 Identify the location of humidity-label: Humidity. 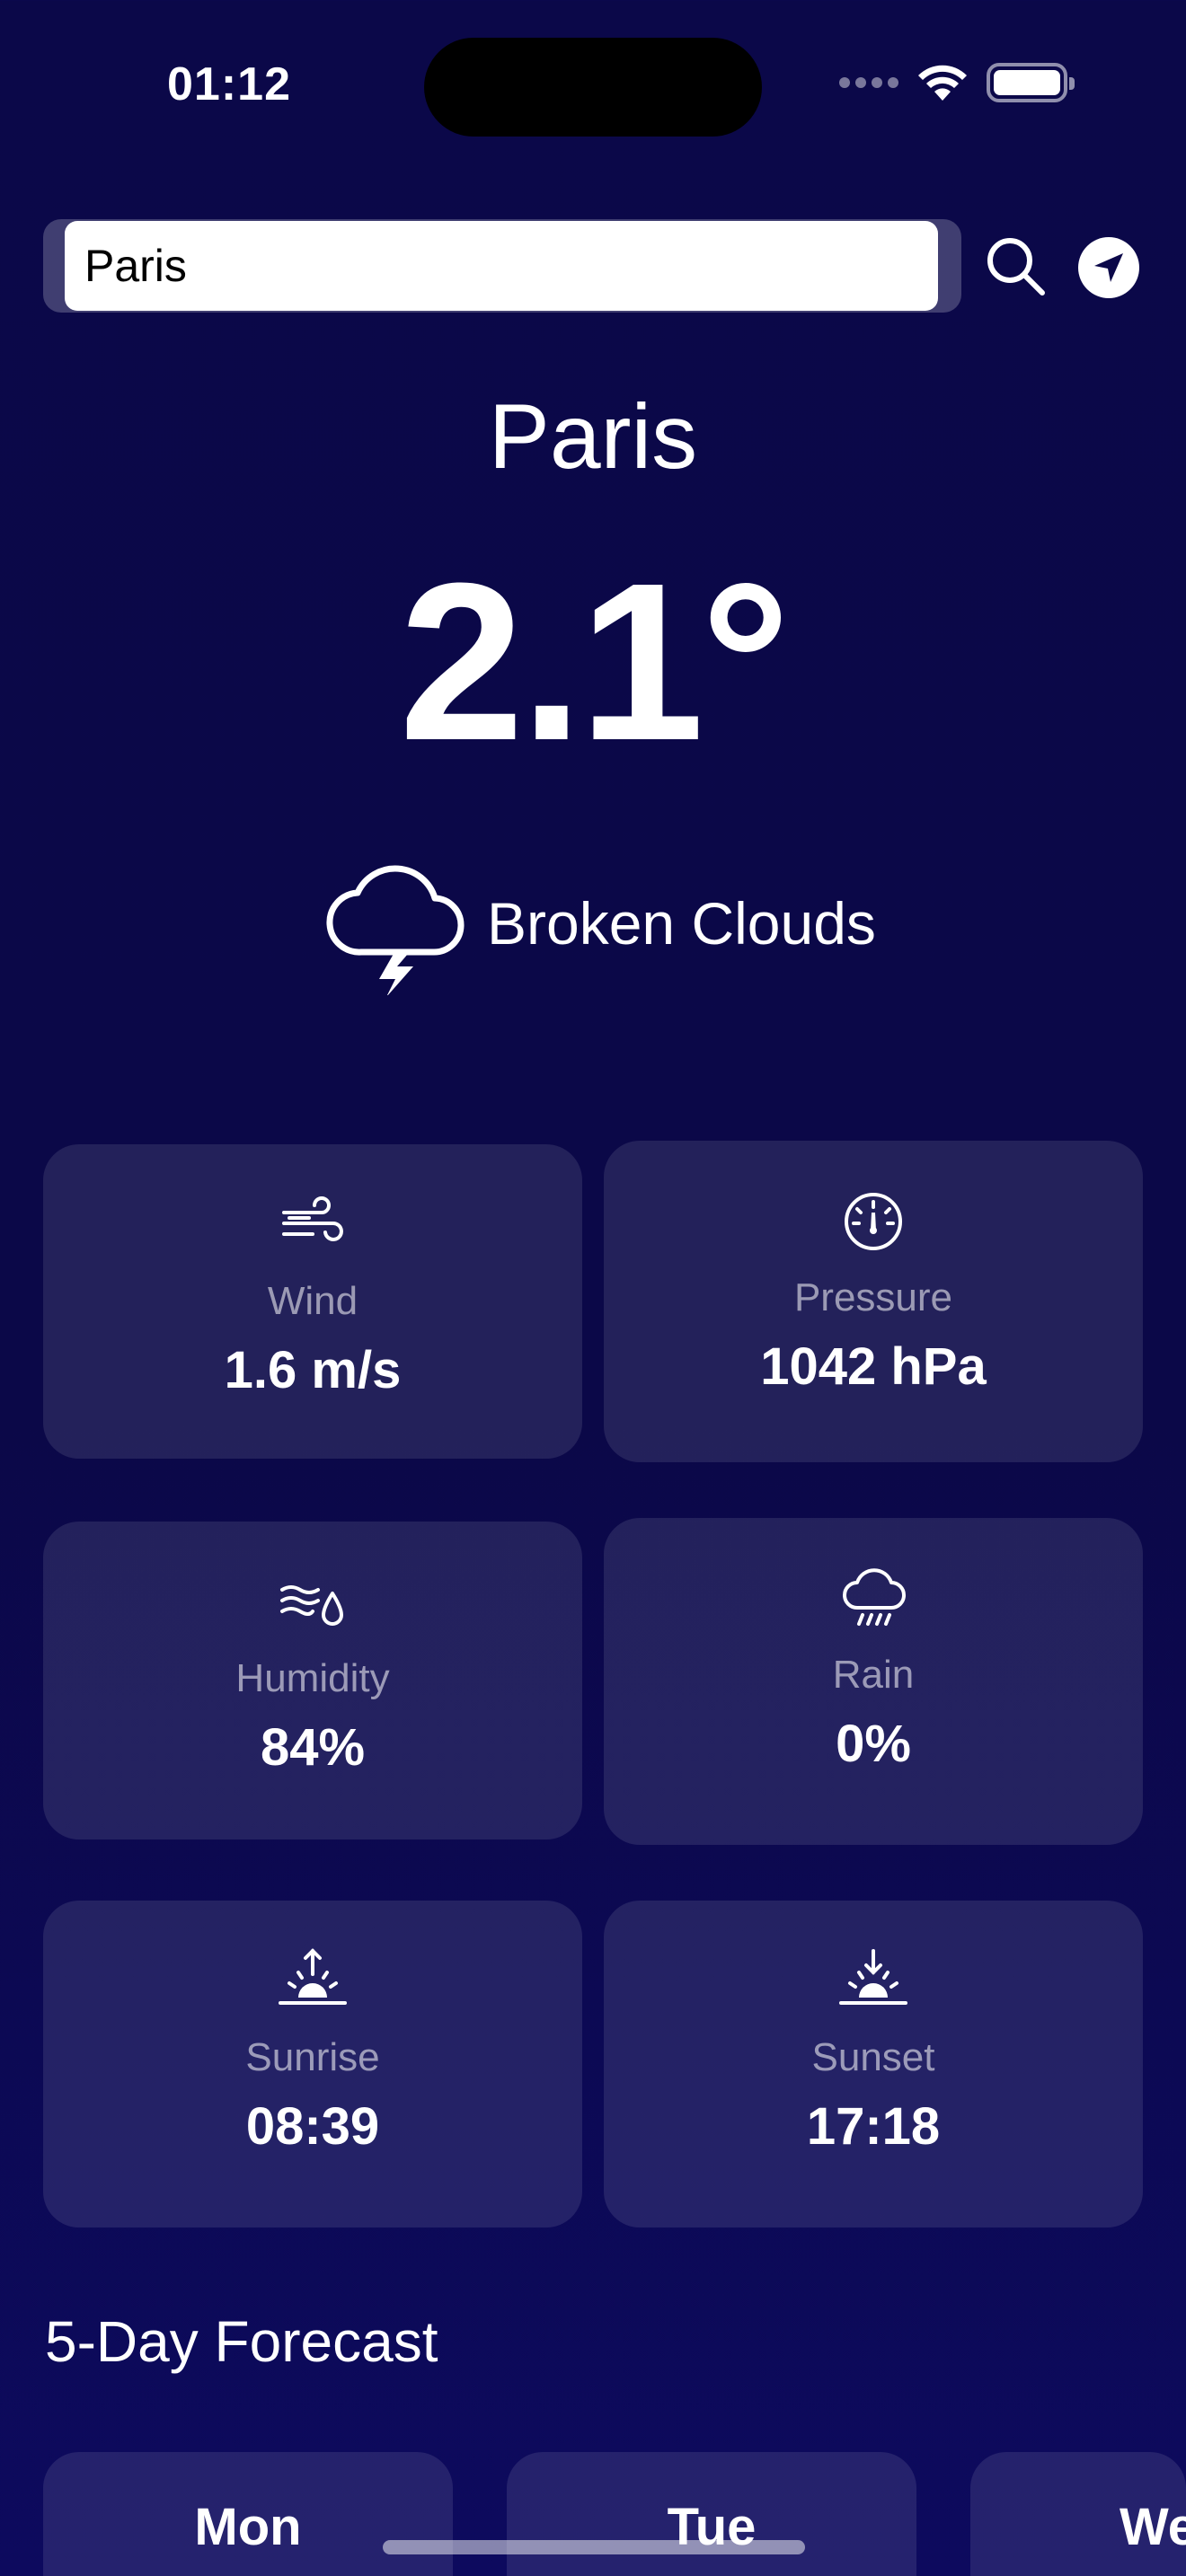
(312, 1678).